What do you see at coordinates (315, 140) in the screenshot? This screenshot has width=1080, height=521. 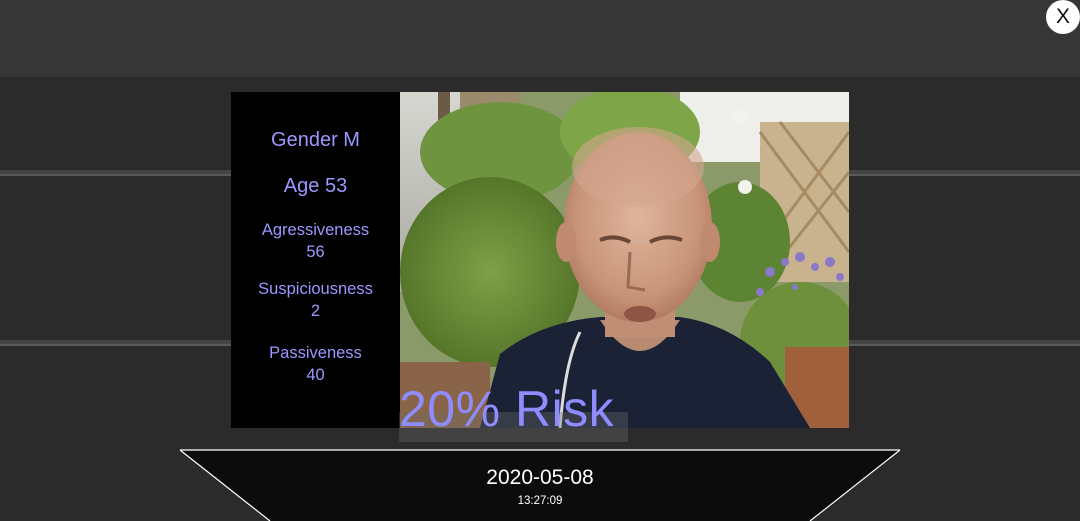 I see `gender-label: Gender M` at bounding box center [315, 140].